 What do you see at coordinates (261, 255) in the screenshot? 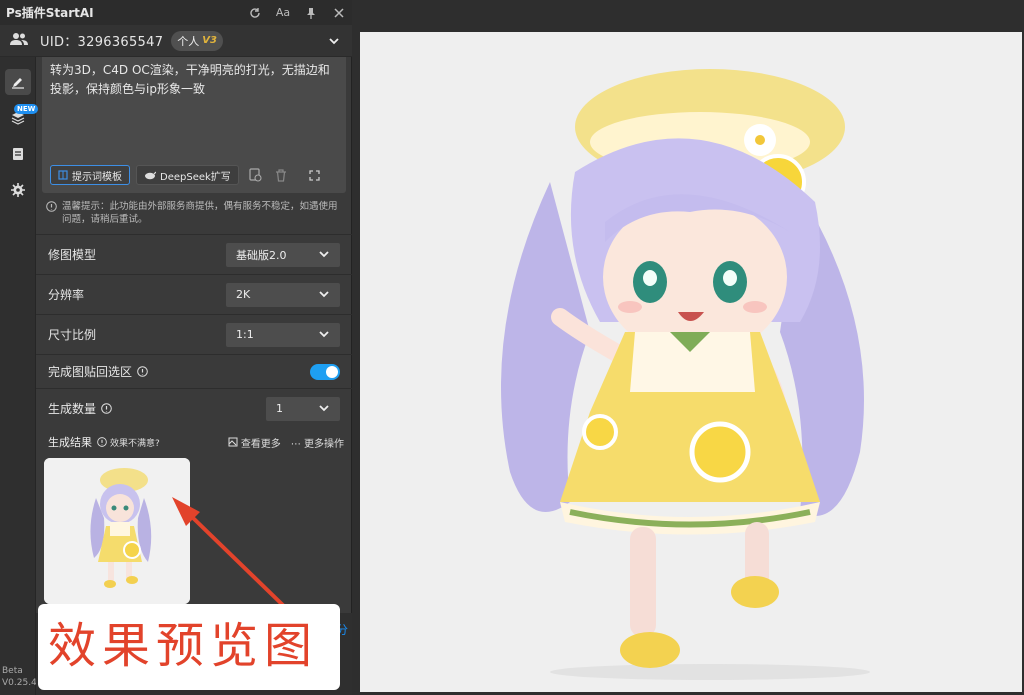
I see `model-value: 基础版2.0` at bounding box center [261, 255].